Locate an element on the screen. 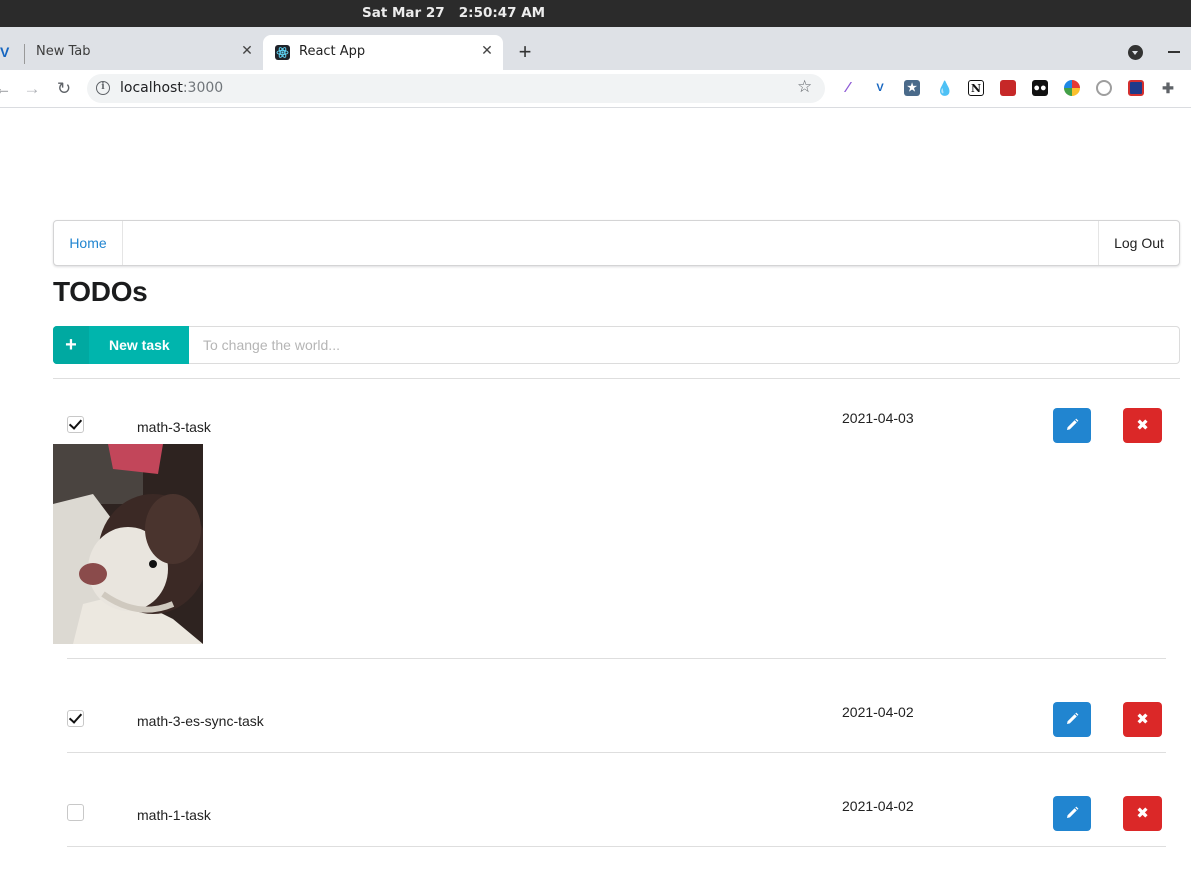 The height and width of the screenshot is (882, 1191). task-name: math-3-es-sync-task is located at coordinates (200, 721).